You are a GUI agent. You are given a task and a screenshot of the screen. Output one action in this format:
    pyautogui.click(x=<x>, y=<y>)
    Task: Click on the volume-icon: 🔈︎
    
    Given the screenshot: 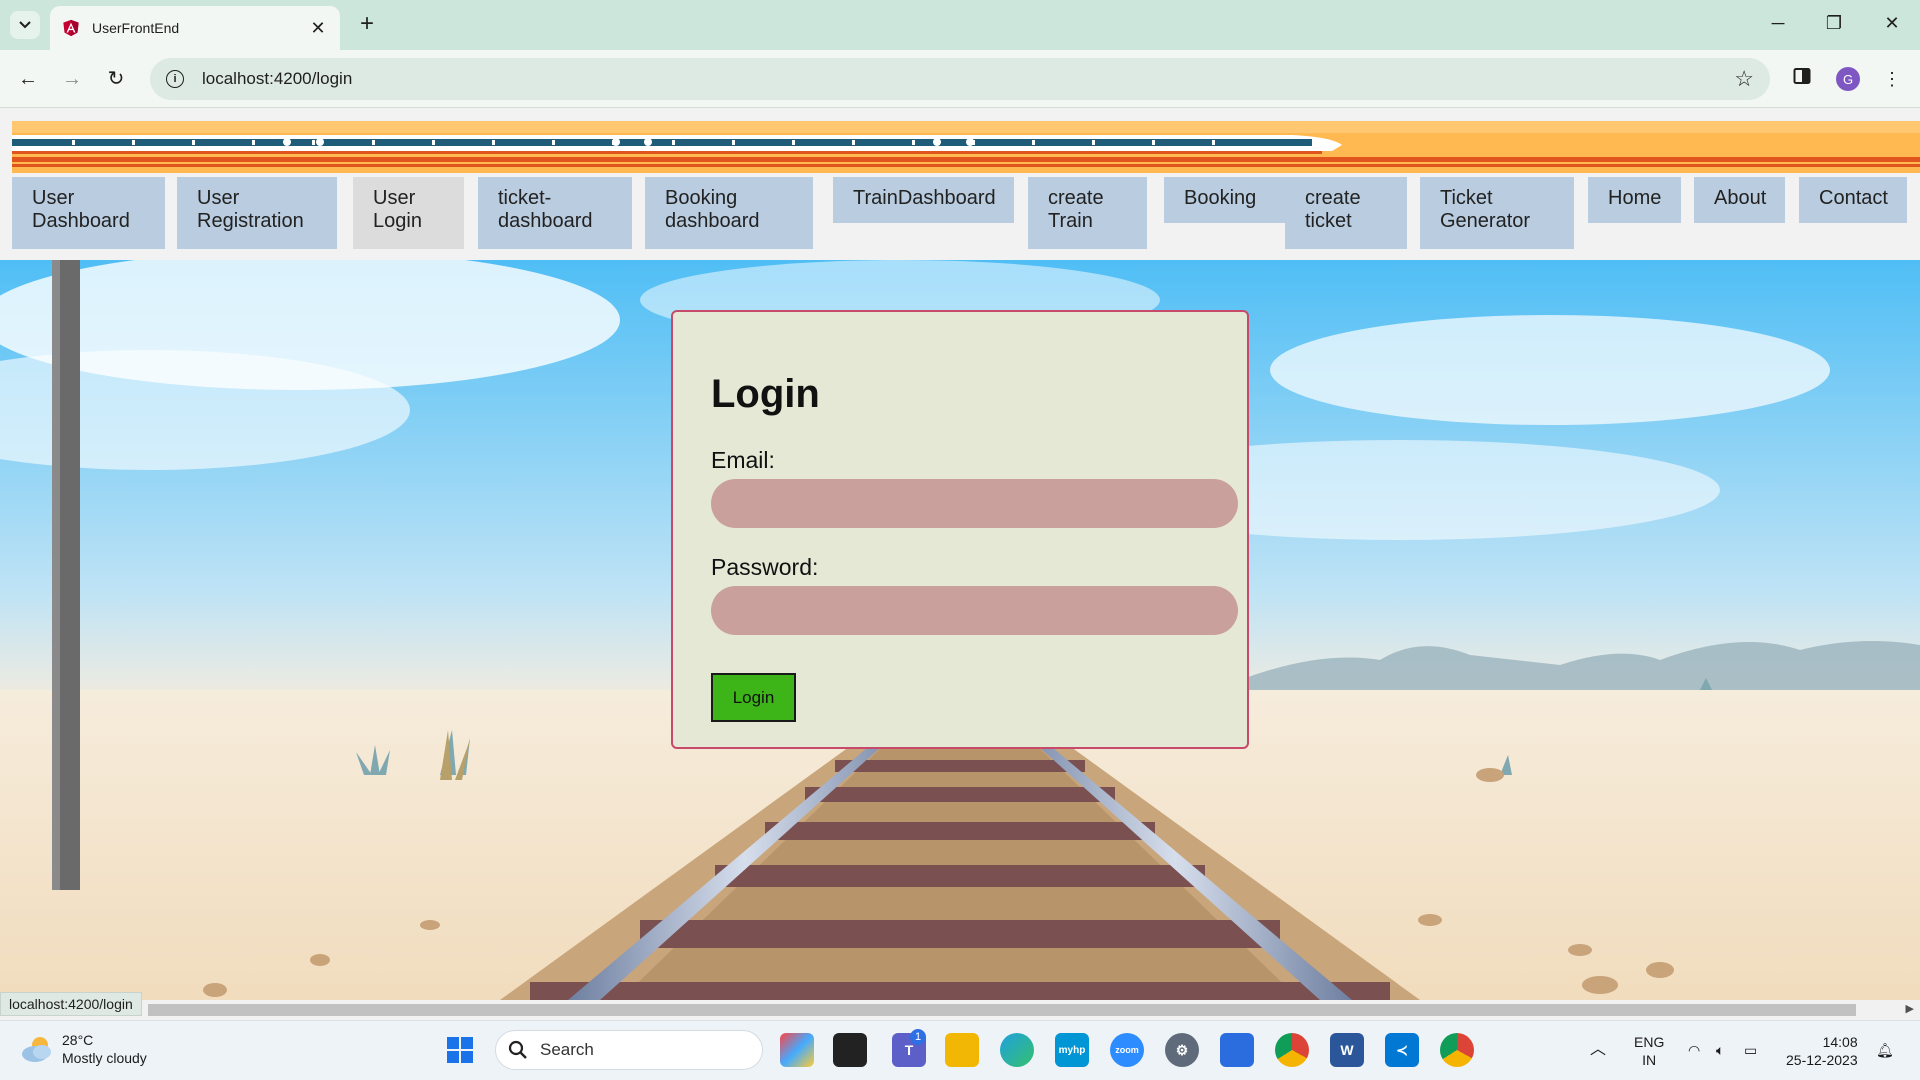 What is the action you would take?
    pyautogui.click(x=1720, y=1050)
    